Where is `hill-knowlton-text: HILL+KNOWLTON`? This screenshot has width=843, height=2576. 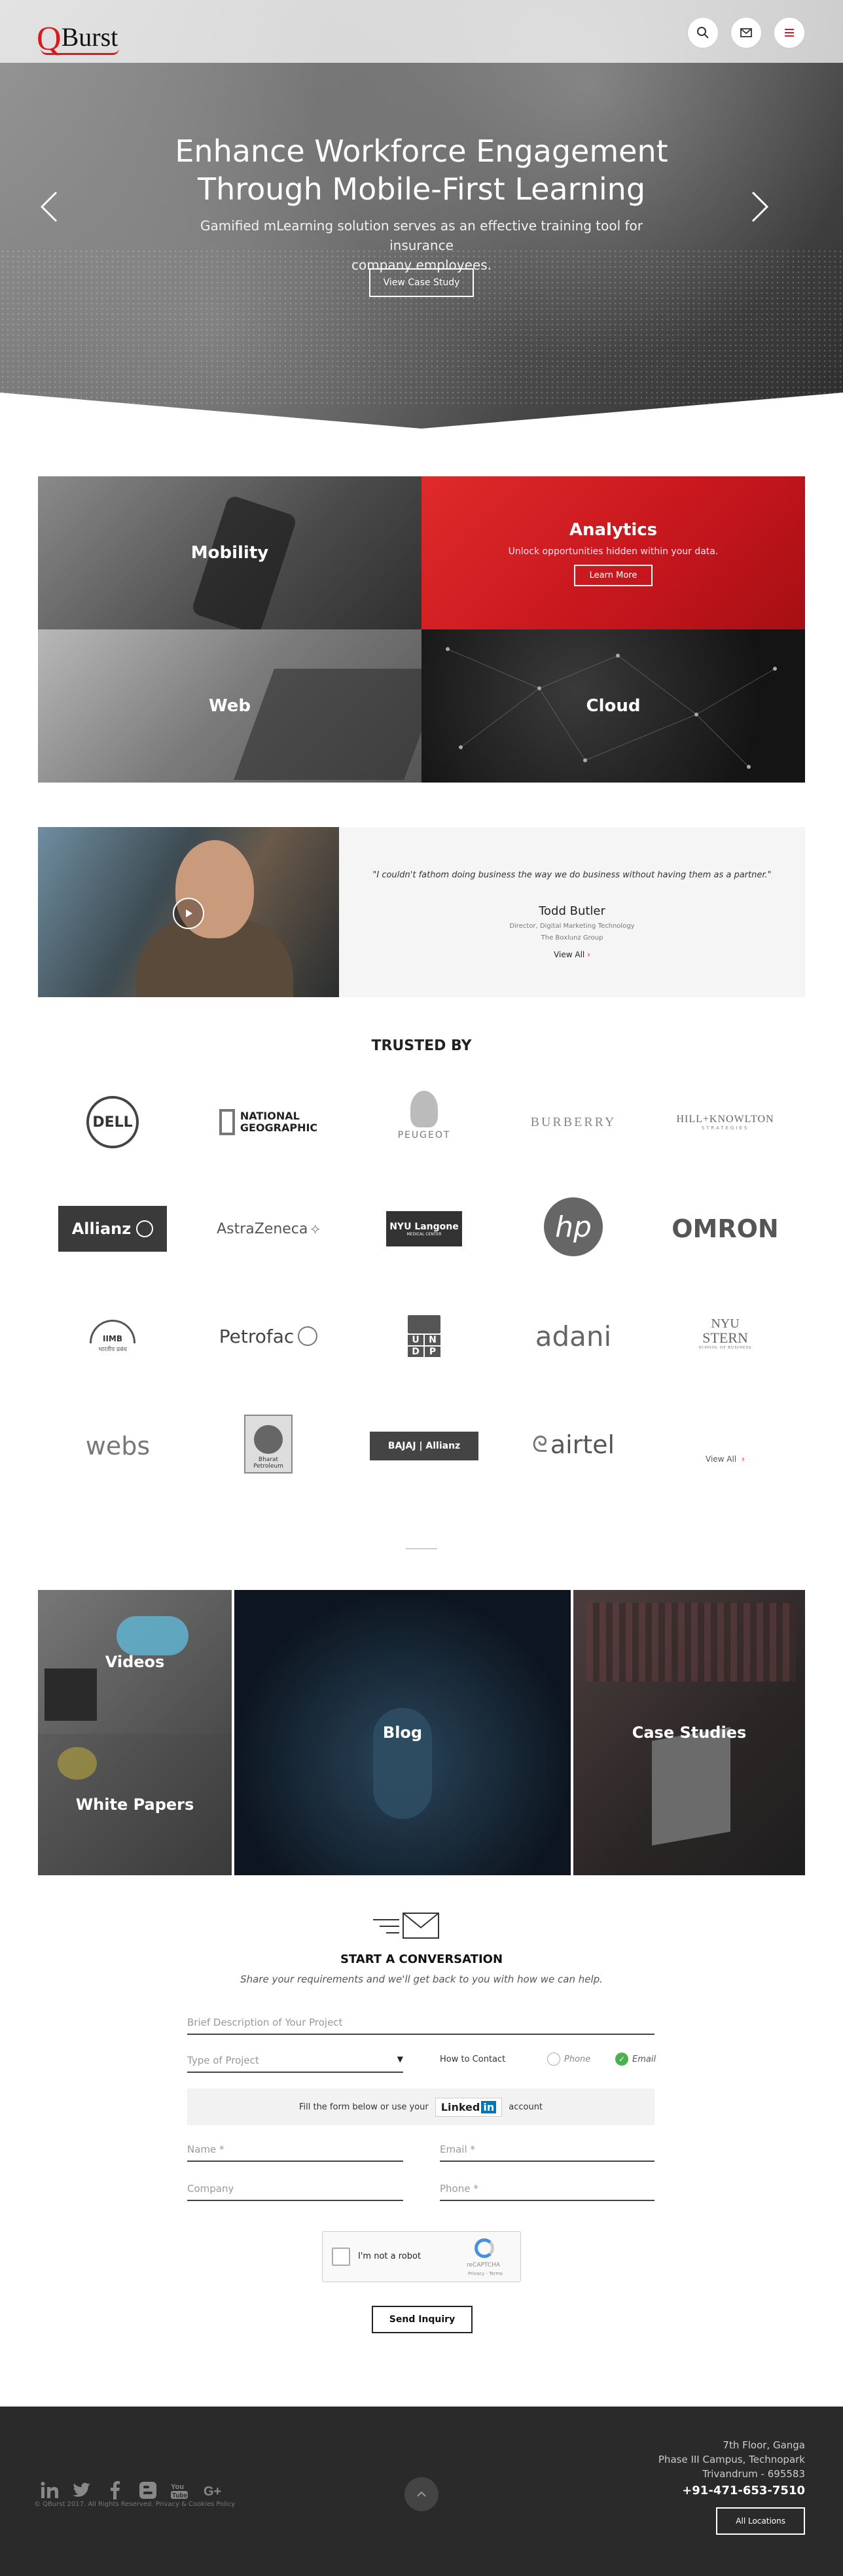 hill-knowlton-text: HILL+KNOWLTON is located at coordinates (725, 1119).